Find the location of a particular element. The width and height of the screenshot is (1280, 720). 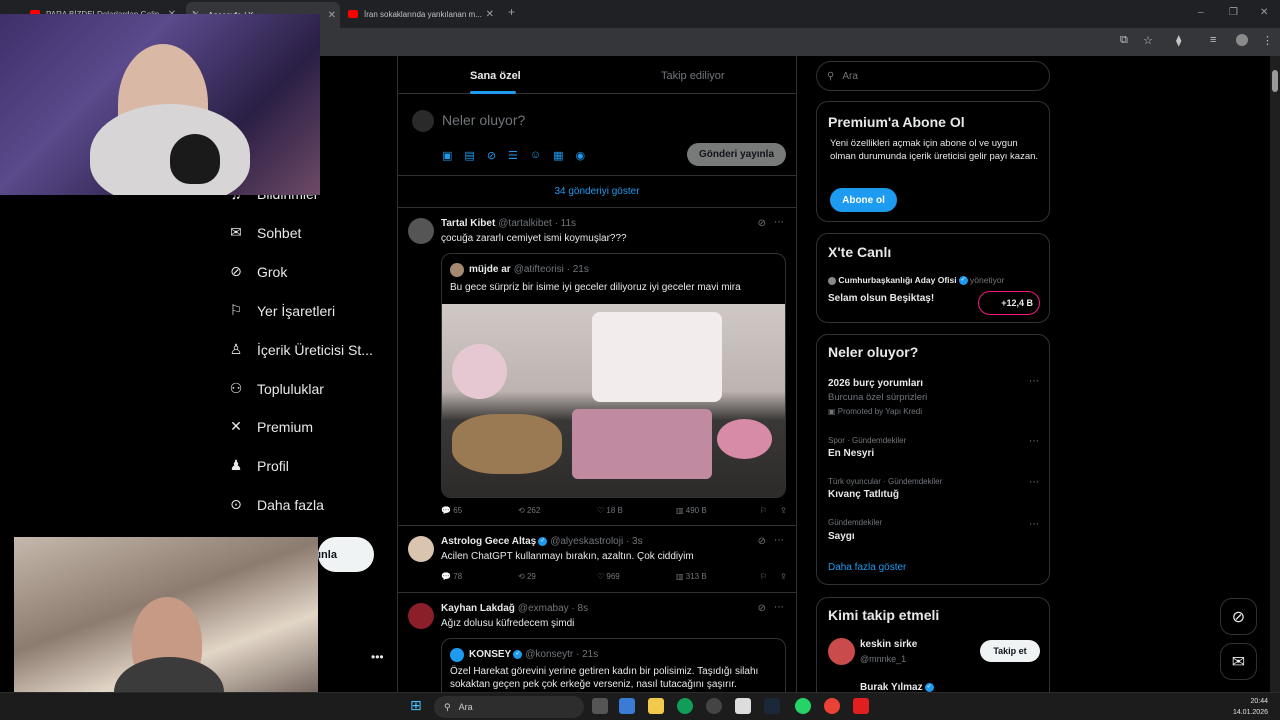

copilot-icon is located at coordinates (627, 706).